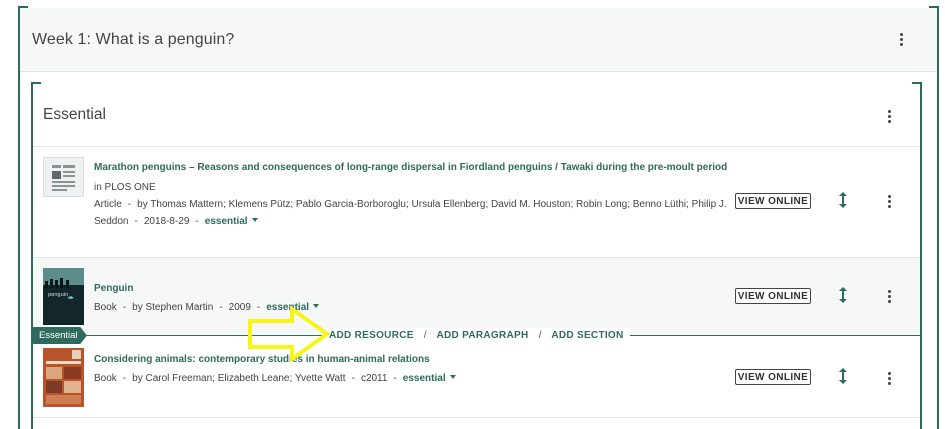 Image resolution: width=945 pixels, height=429 pixels. What do you see at coordinates (58, 295) in the screenshot?
I see `svg-text: penguin` at bounding box center [58, 295].